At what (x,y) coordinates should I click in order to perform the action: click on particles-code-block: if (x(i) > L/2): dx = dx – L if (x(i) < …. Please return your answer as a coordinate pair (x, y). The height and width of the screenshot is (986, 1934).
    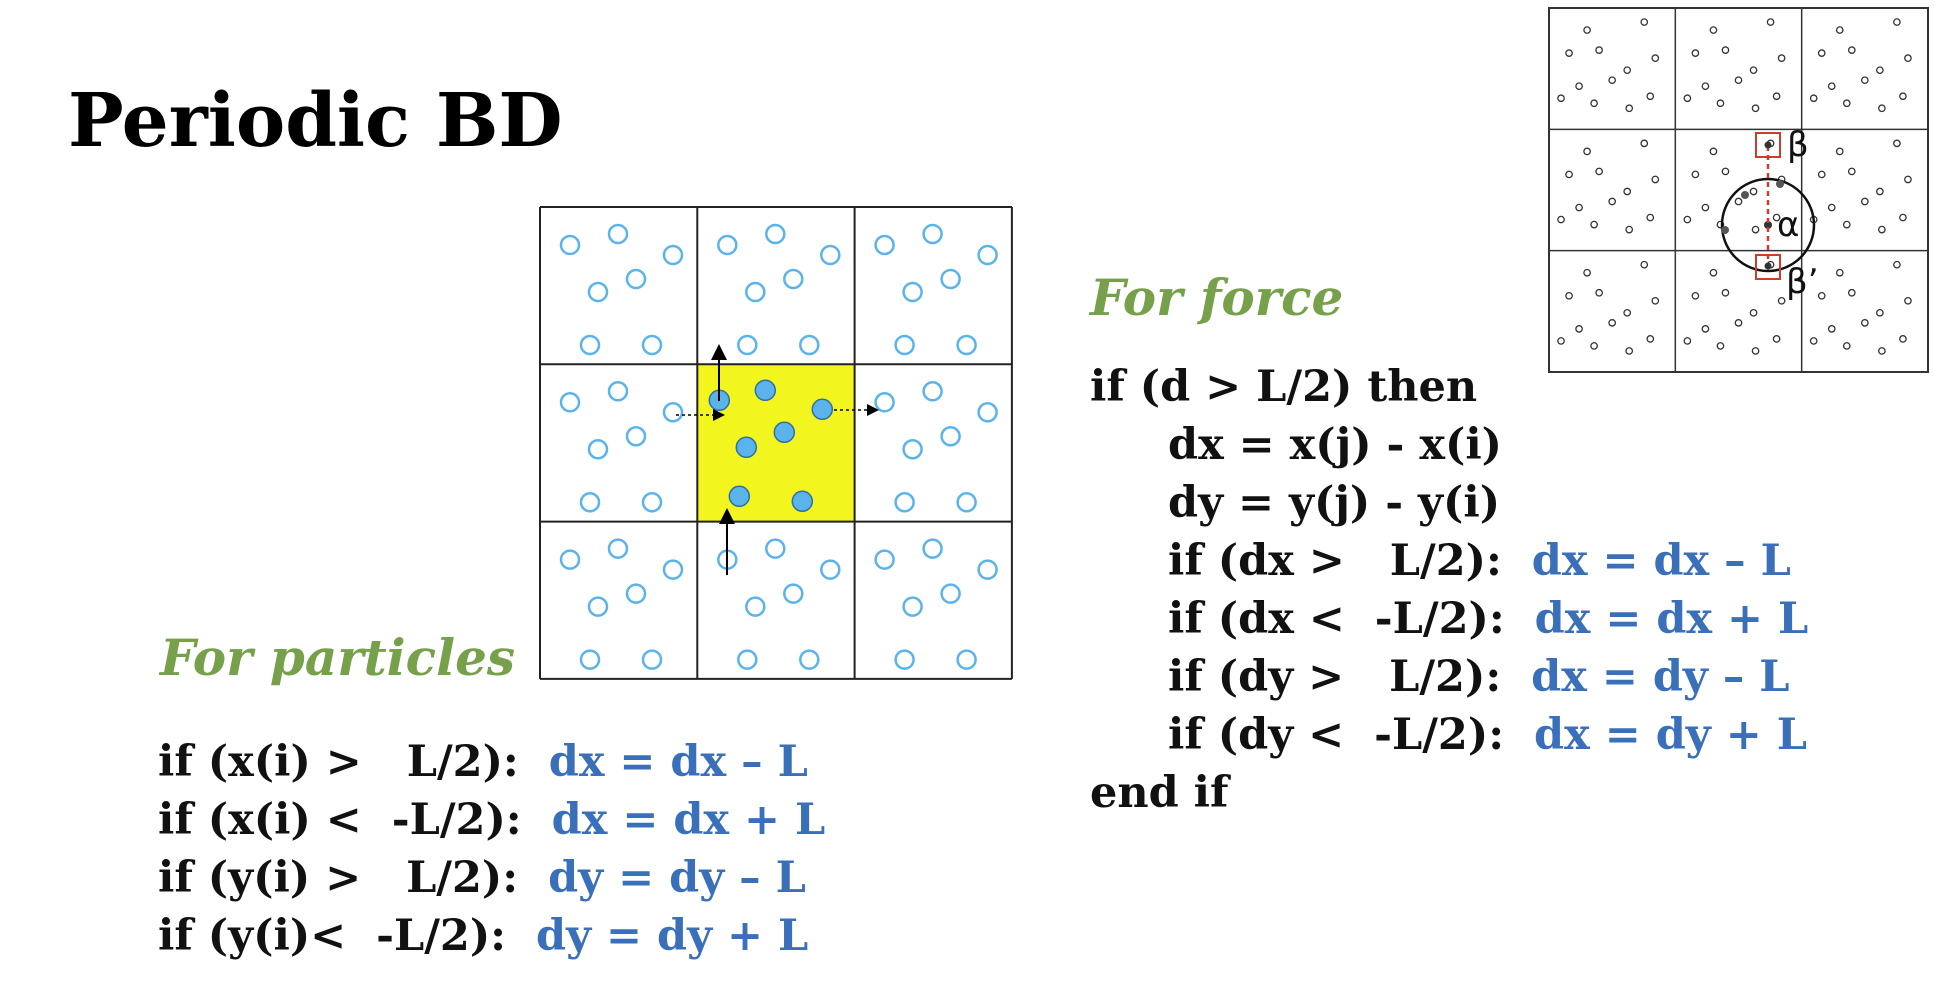
    Looking at the image, I should click on (491, 849).